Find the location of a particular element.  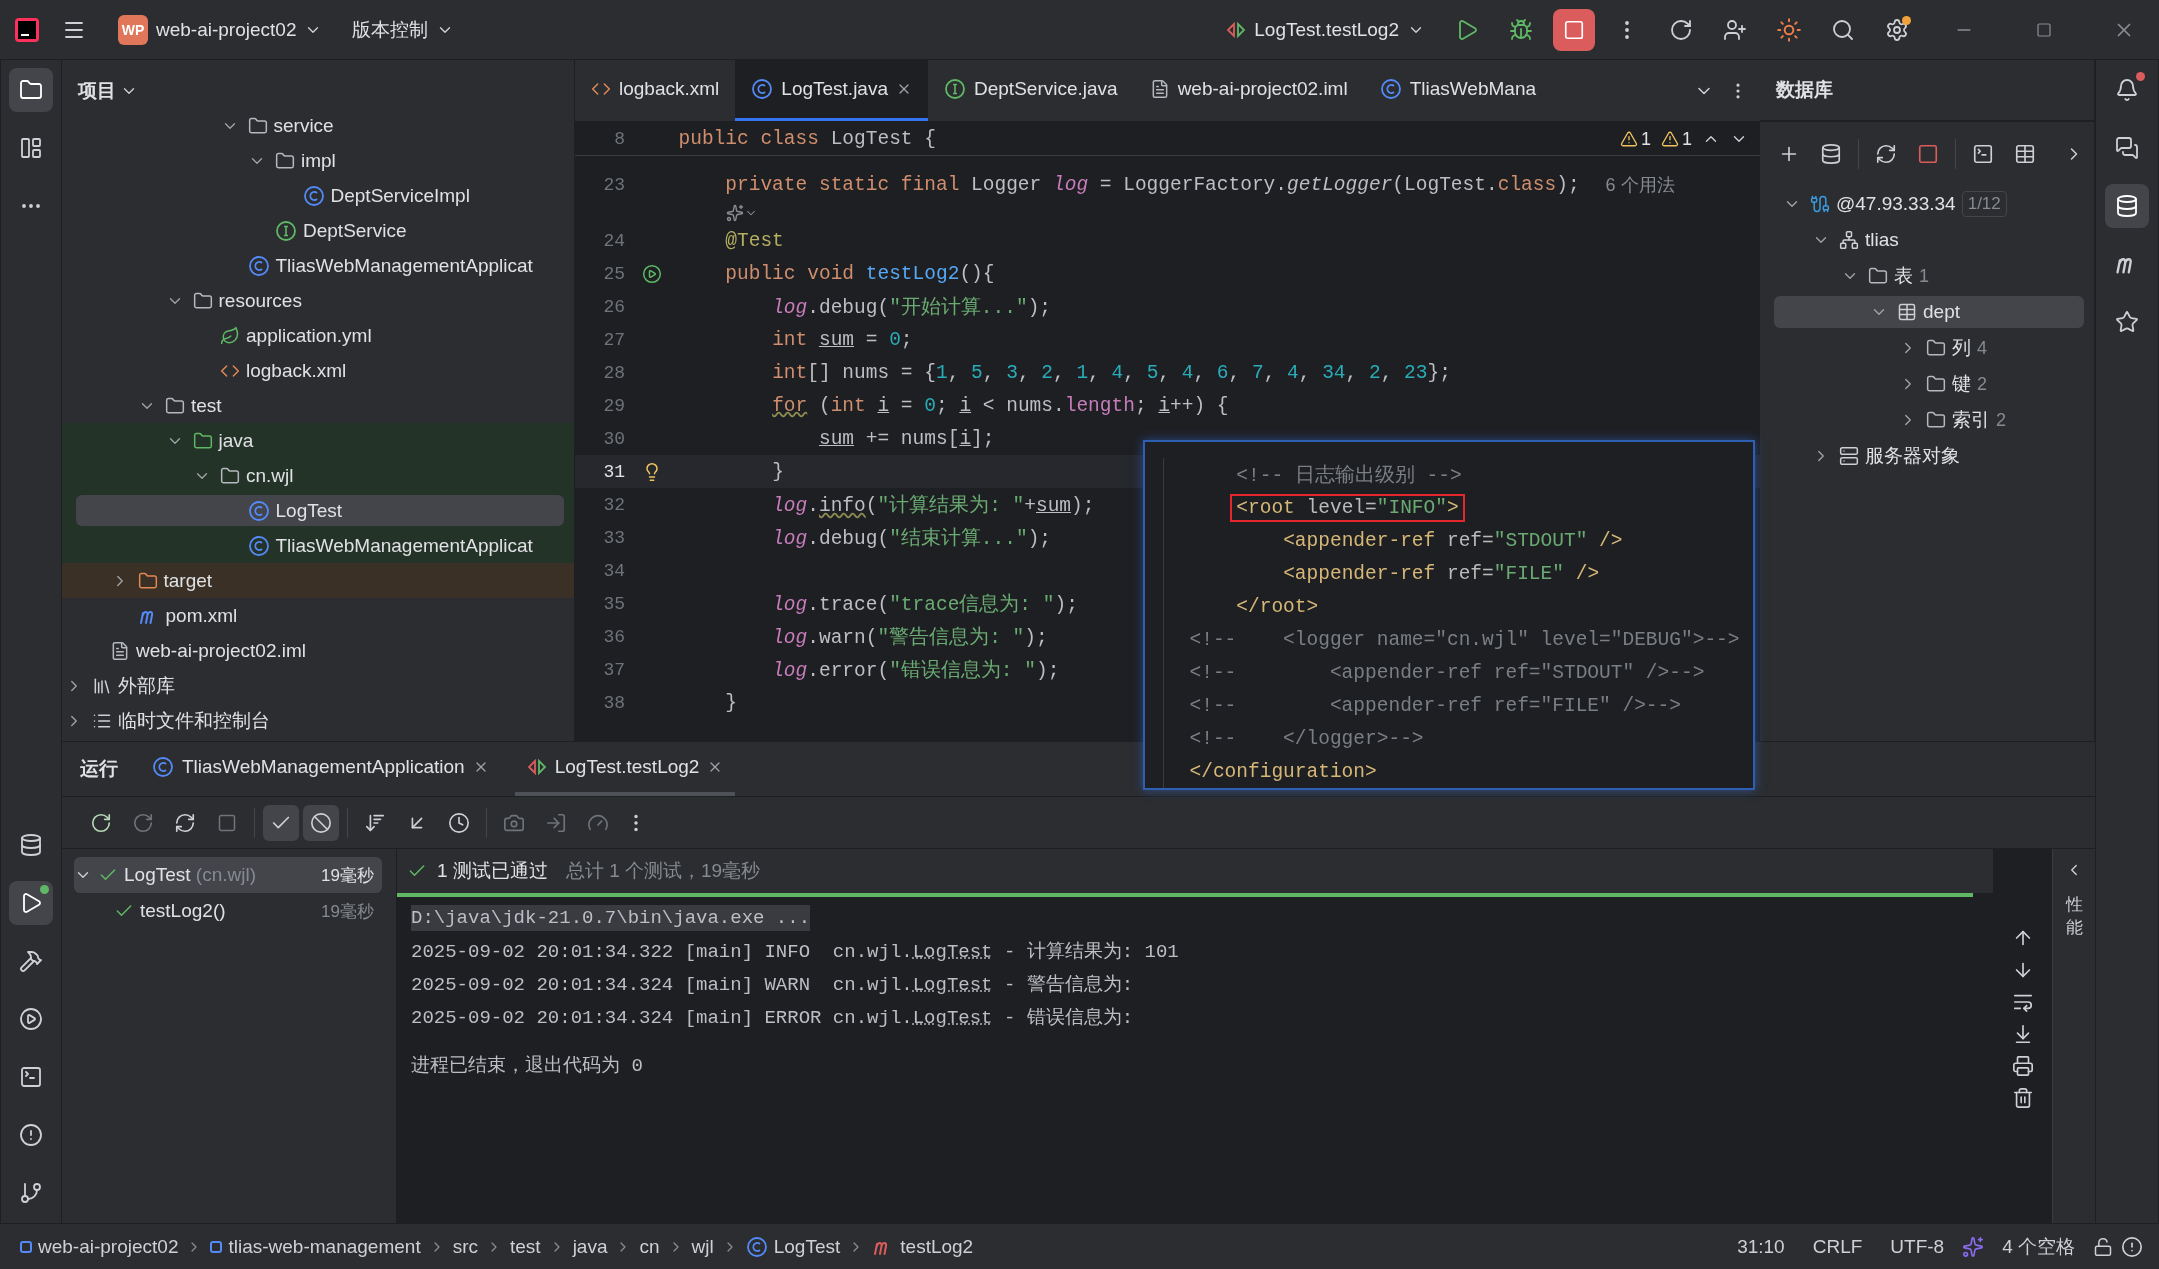

breadcrumb: tlias-web-management is located at coordinates (315, 1246).